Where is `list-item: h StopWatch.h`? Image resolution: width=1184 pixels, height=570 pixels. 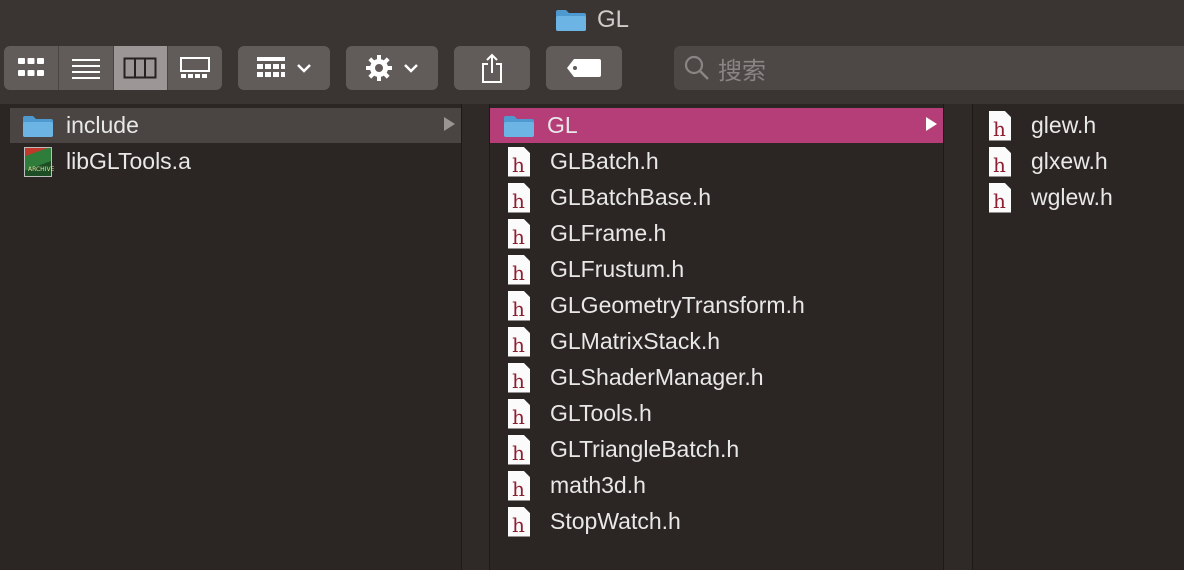
list-item: h StopWatch.h is located at coordinates (716, 521).